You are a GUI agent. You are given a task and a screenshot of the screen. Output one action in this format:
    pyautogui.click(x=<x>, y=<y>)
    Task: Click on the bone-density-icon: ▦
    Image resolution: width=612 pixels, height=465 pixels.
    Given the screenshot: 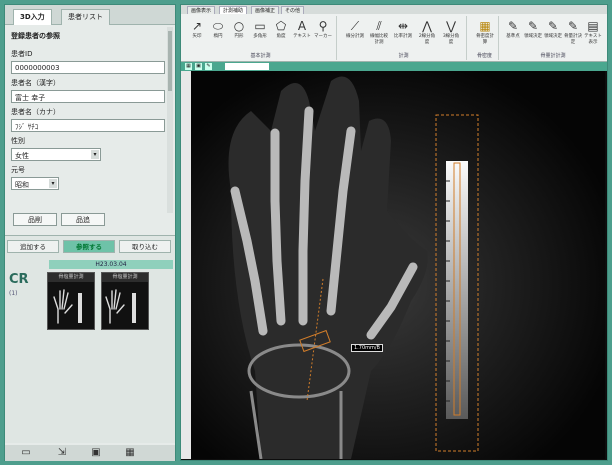 What is the action you would take?
    pyautogui.click(x=485, y=26)
    